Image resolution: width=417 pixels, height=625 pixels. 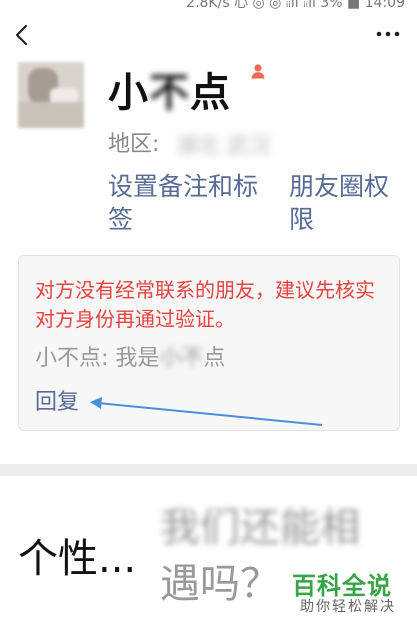 I want to click on signature-blurred: 我们还能相, so click(x=260, y=528).